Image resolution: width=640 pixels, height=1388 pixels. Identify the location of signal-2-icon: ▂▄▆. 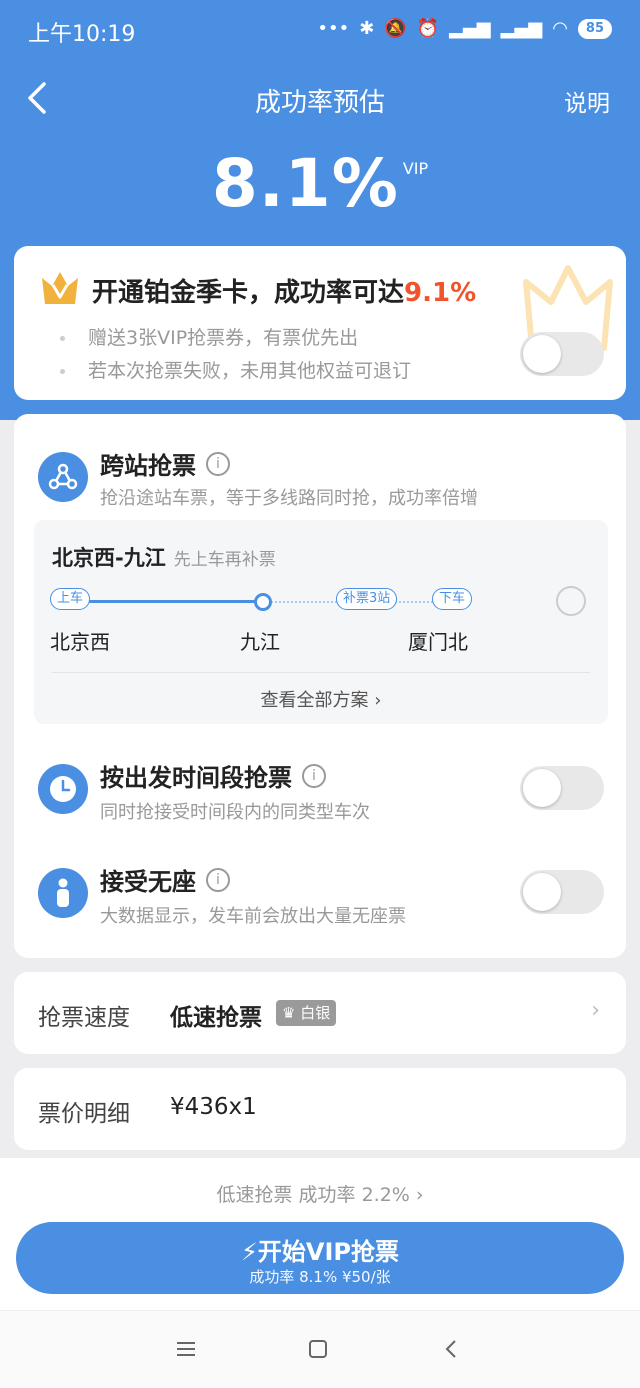
(521, 28).